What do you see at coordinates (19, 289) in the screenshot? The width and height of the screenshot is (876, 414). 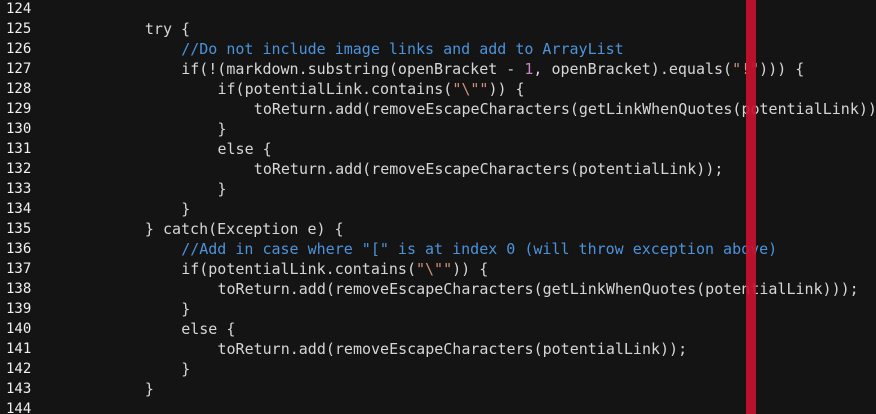 I see `line-number: 138` at bounding box center [19, 289].